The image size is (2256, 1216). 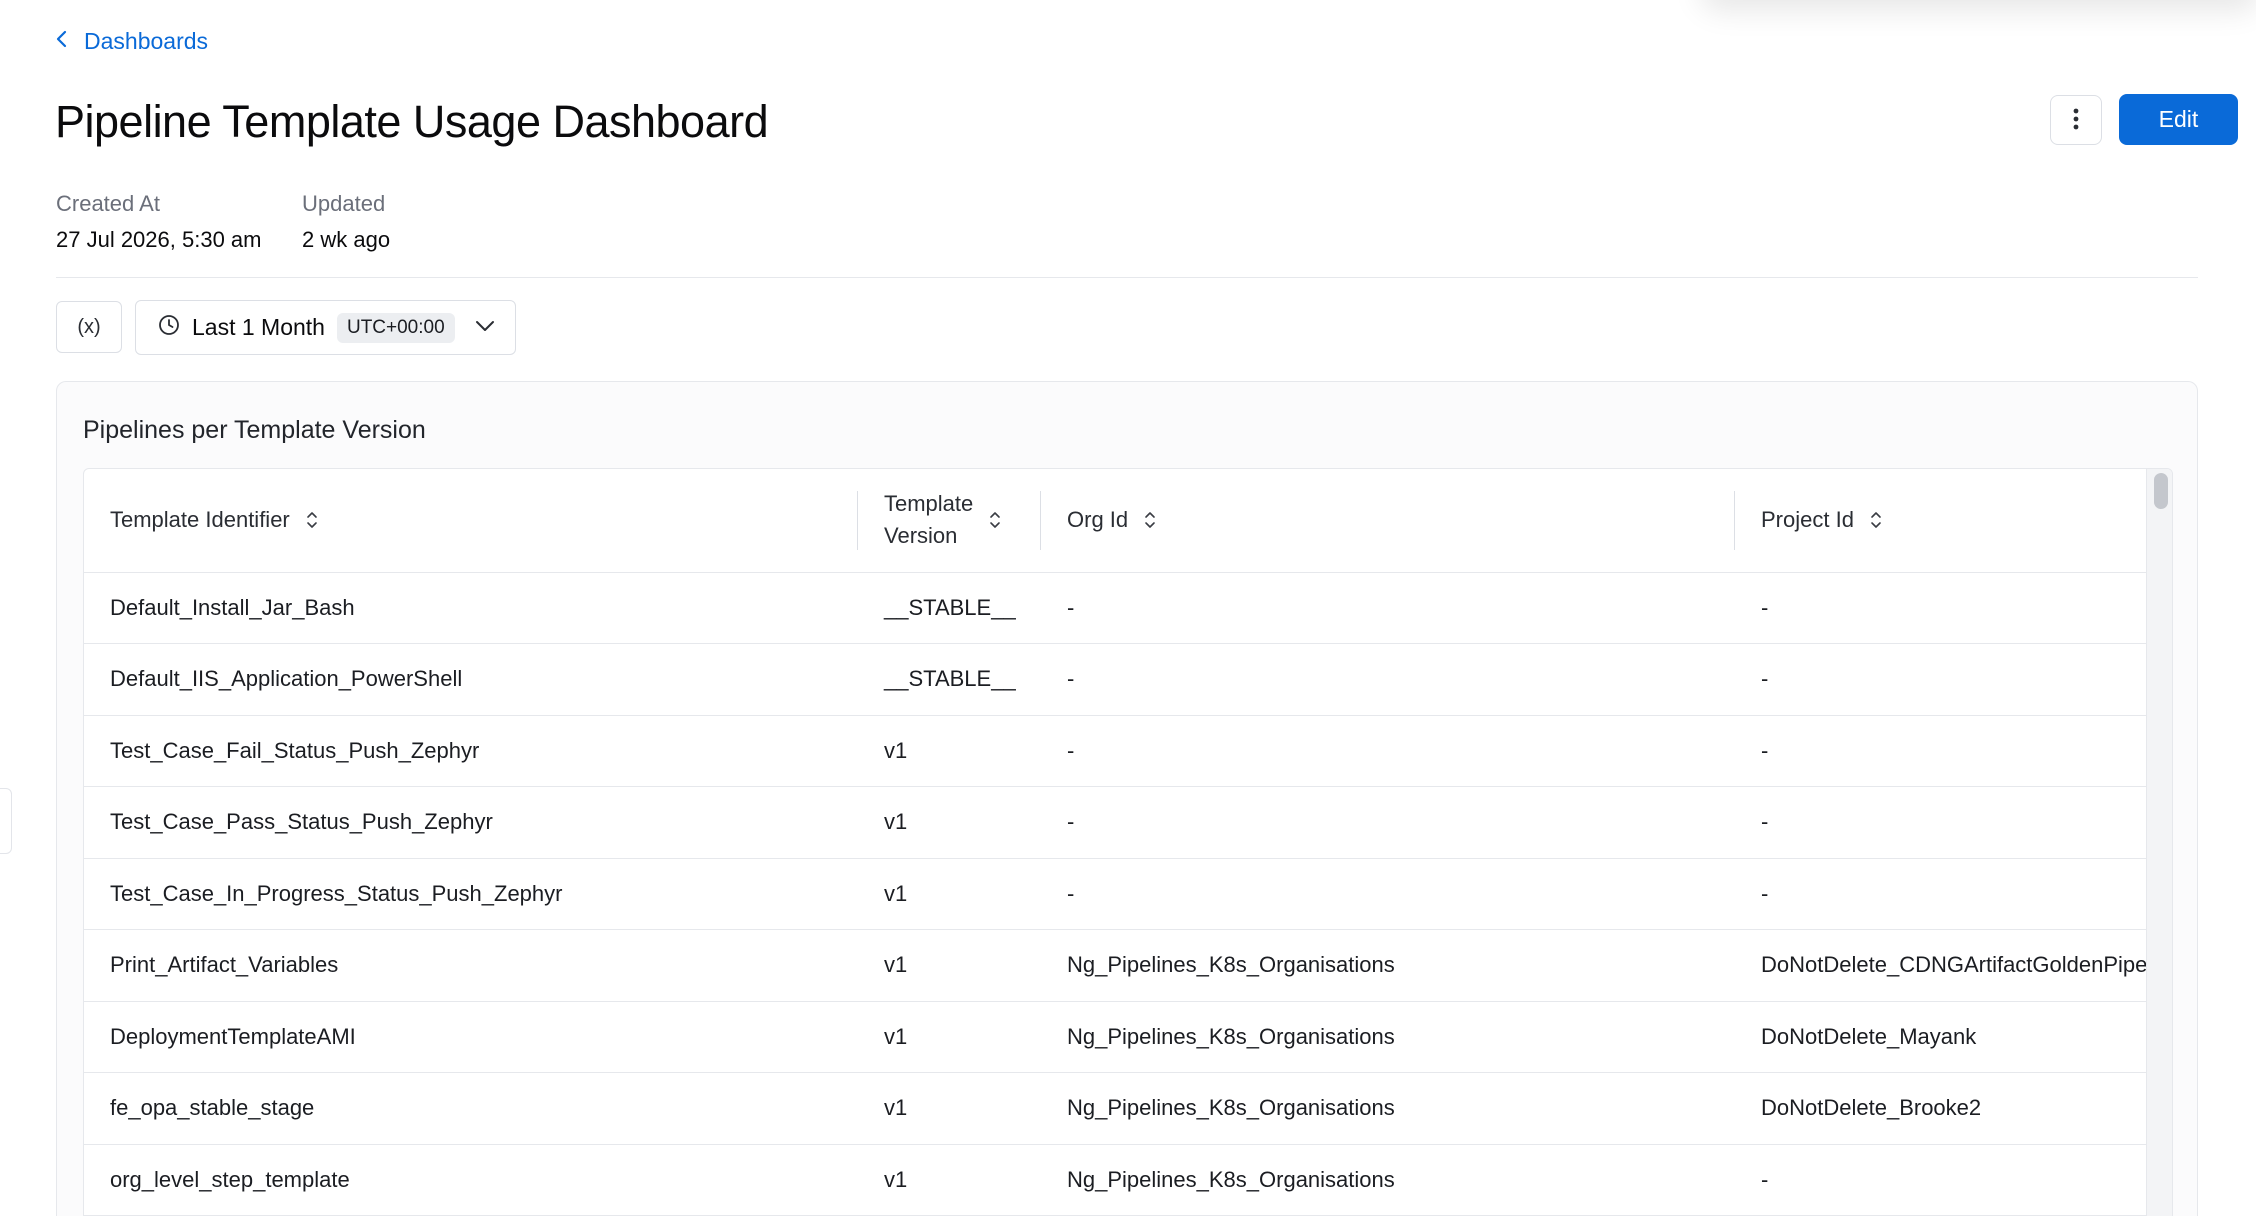 I want to click on updated-value: 2 wk ago, so click(x=346, y=239).